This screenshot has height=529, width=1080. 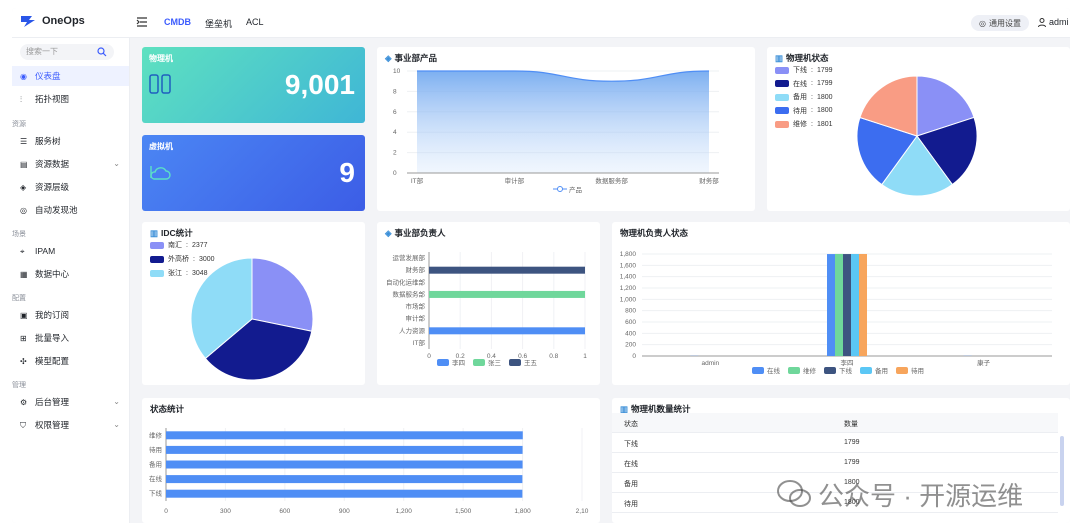 I want to click on legend-label: 待用, so click(x=917, y=370).